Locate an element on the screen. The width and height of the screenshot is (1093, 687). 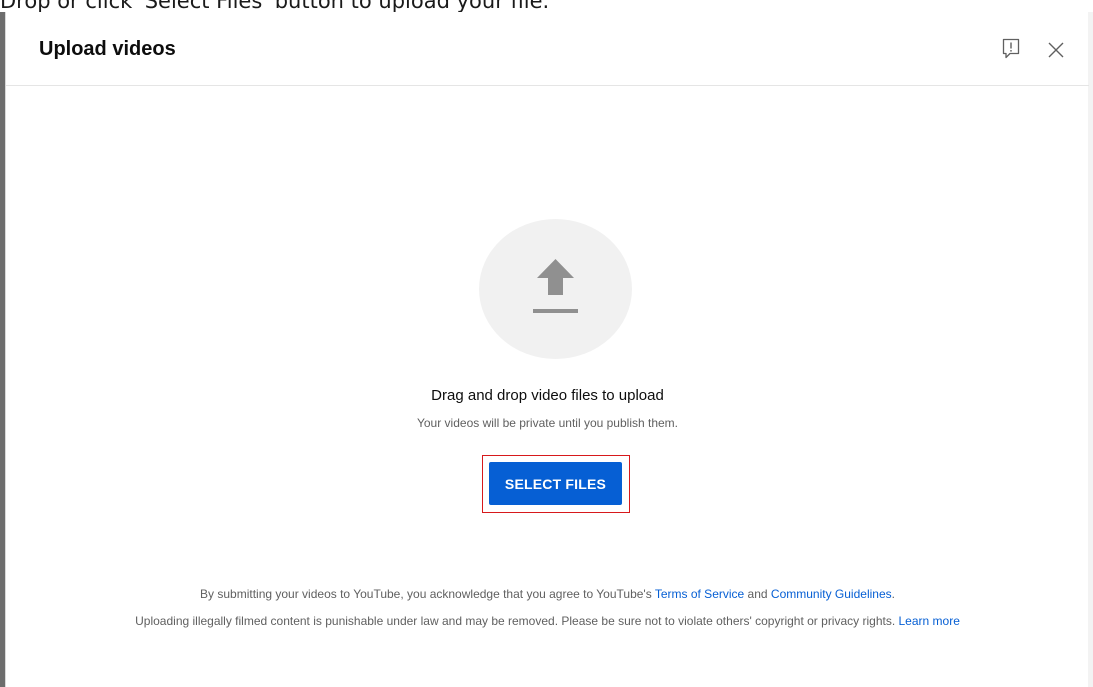
footer-and-text: and is located at coordinates (757, 594).